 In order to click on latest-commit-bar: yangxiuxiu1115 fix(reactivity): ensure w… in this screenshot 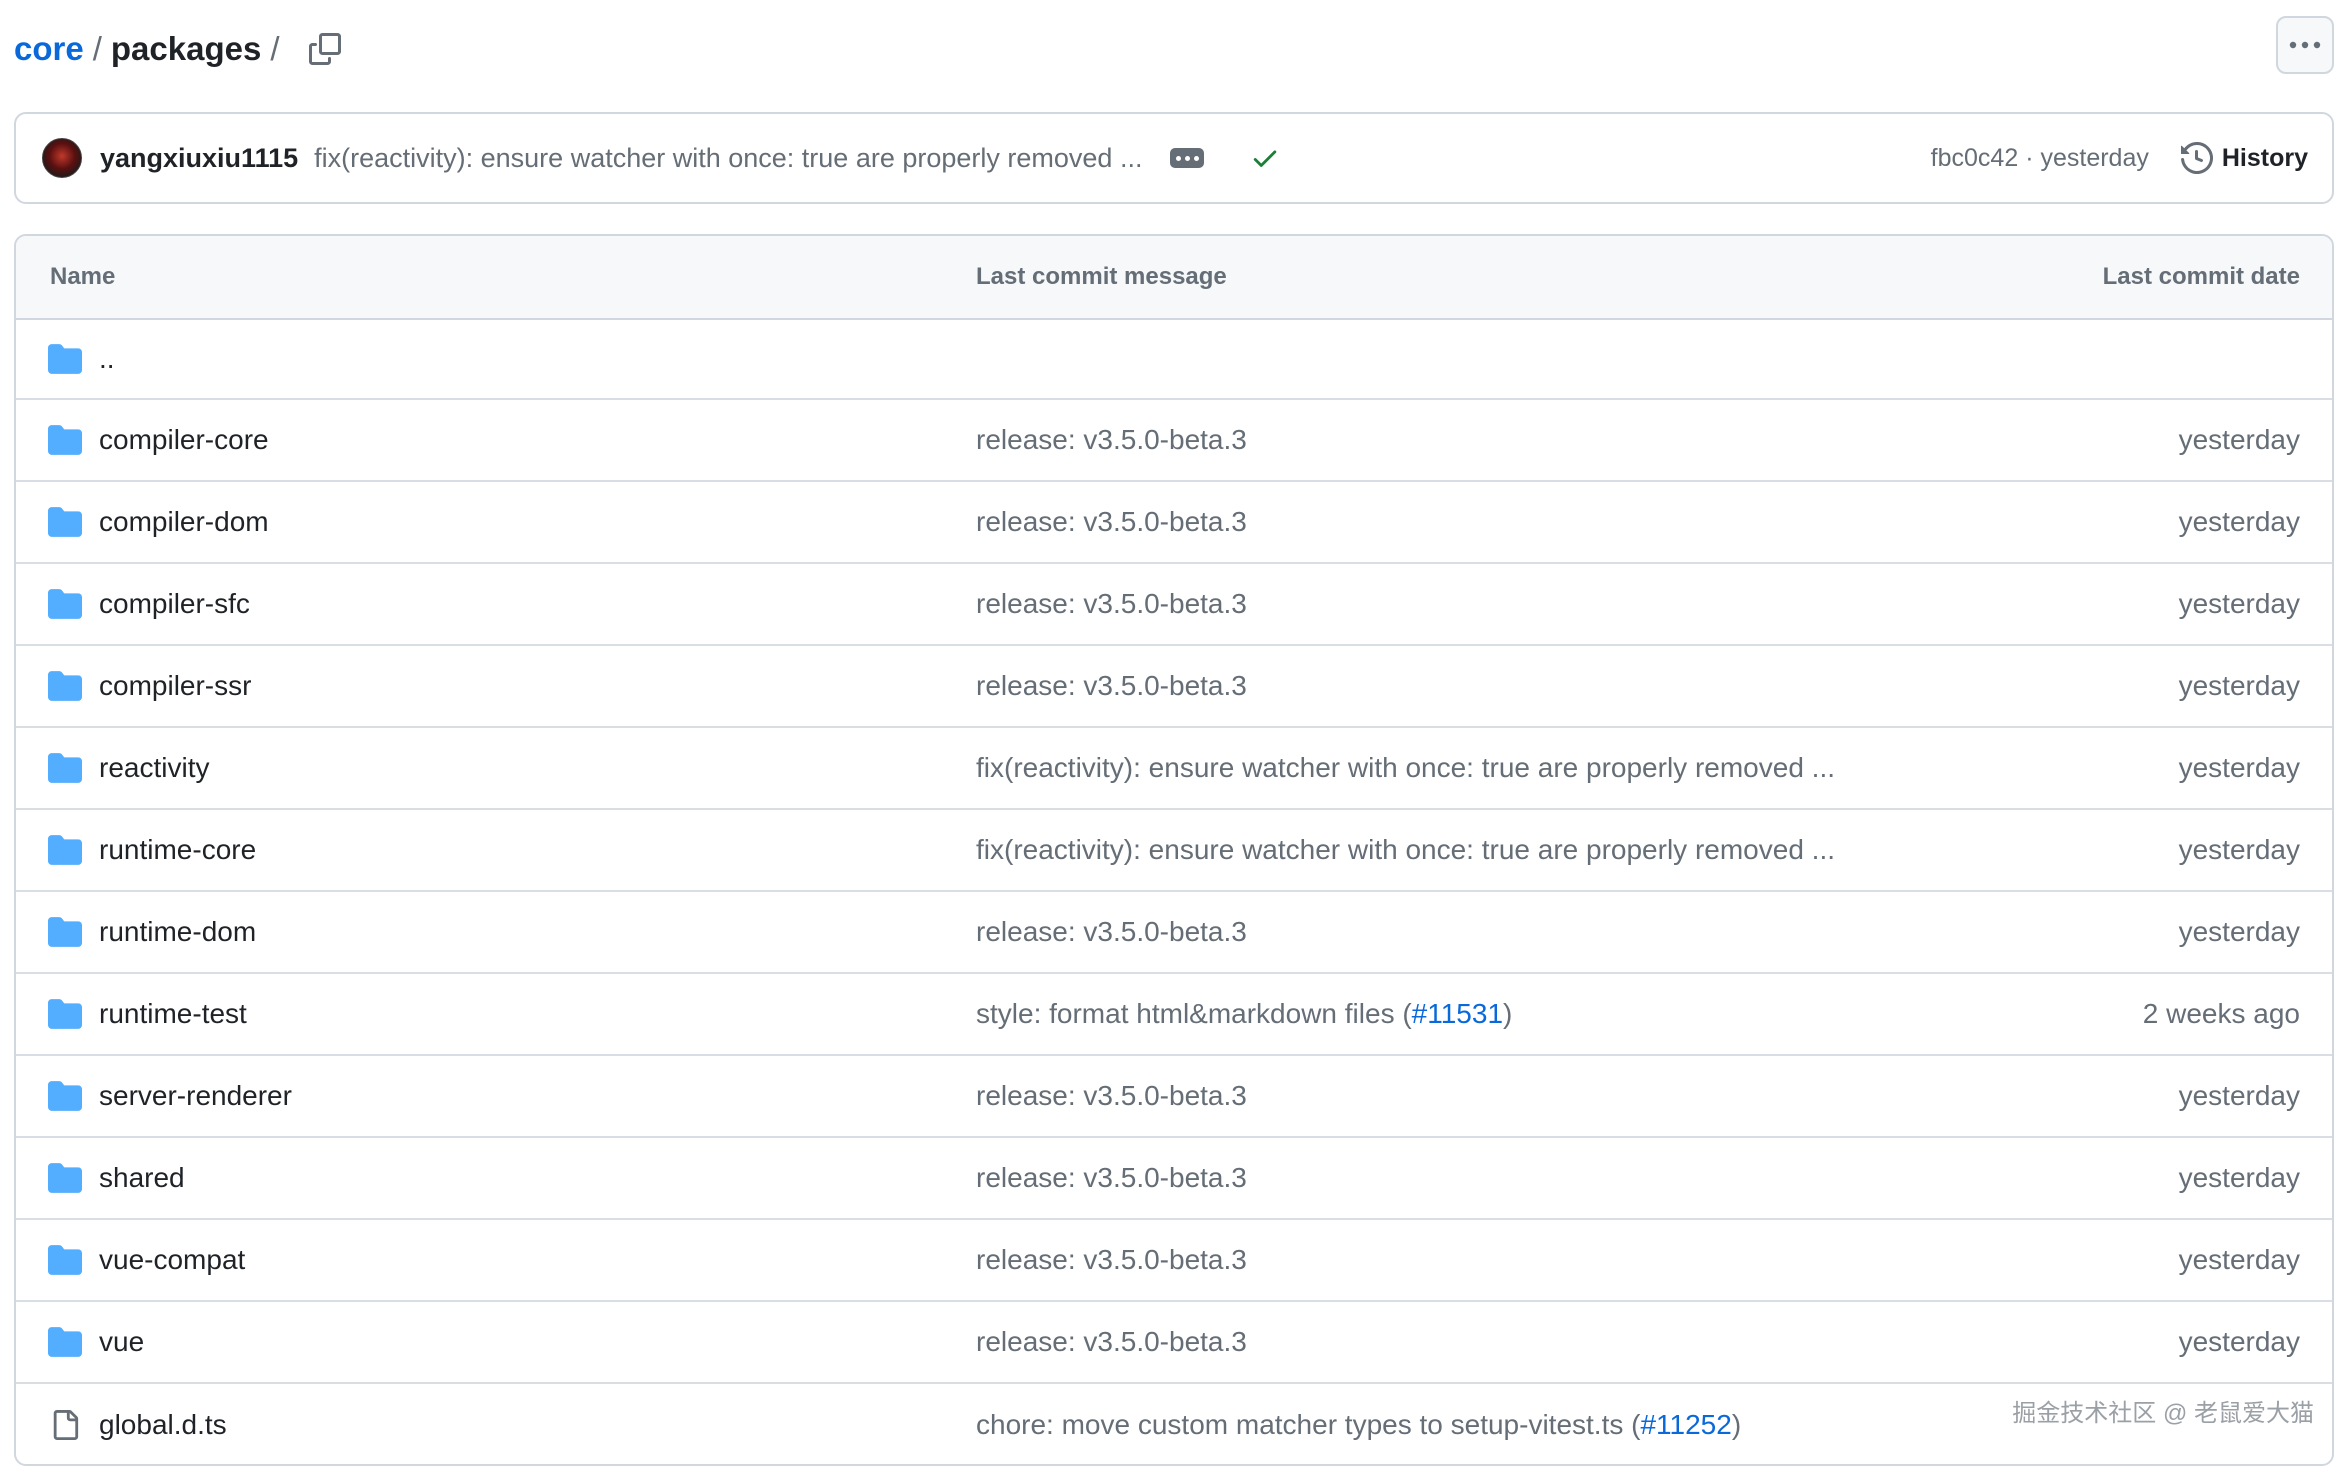, I will do `click(1174, 158)`.